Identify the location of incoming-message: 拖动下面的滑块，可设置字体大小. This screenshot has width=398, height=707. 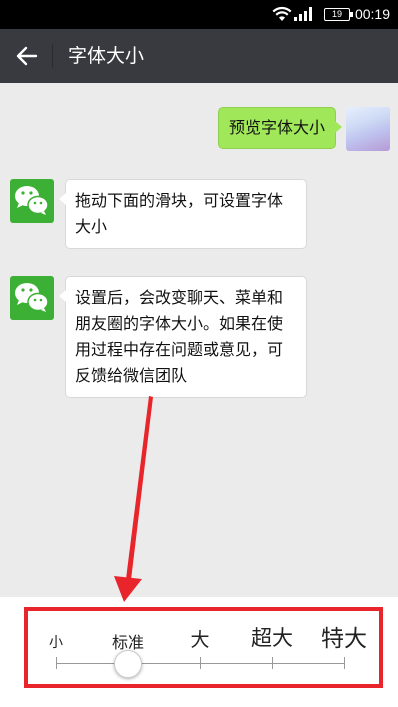
(158, 214).